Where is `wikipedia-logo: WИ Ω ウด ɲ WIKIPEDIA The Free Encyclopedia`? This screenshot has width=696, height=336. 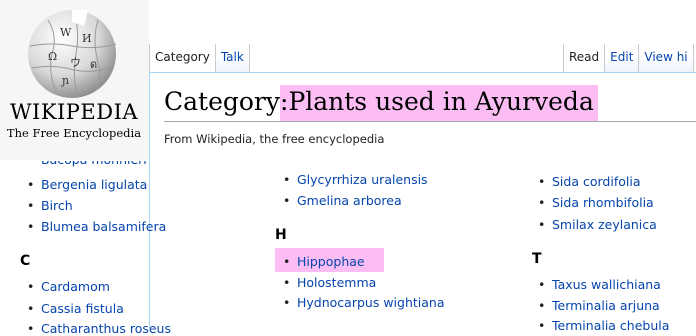 wikipedia-logo: WИ Ω ウด ɲ WIKIPEDIA The Free Encyclopedia is located at coordinates (74, 80).